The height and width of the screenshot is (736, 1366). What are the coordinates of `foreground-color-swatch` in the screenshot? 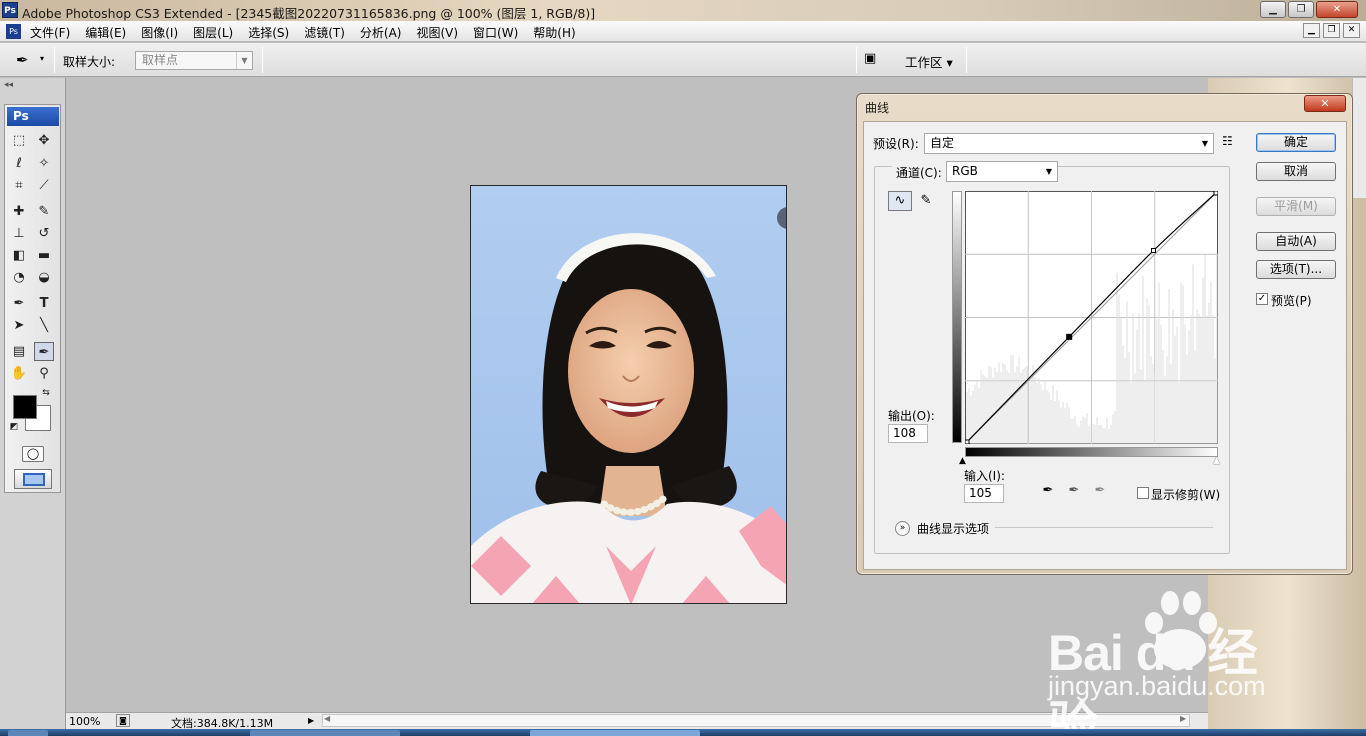 It's located at (25, 407).